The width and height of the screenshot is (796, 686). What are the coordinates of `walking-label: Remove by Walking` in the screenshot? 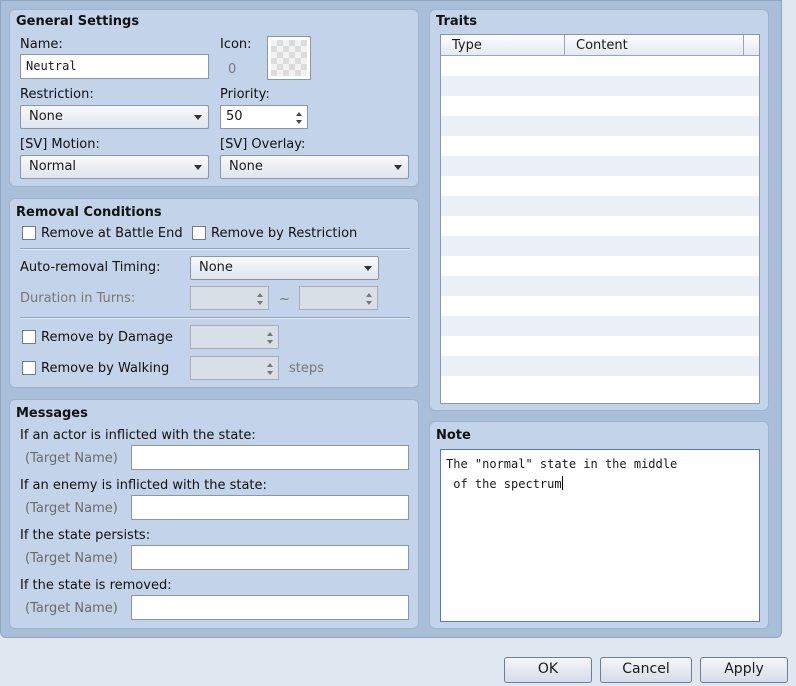 It's located at (105, 368).